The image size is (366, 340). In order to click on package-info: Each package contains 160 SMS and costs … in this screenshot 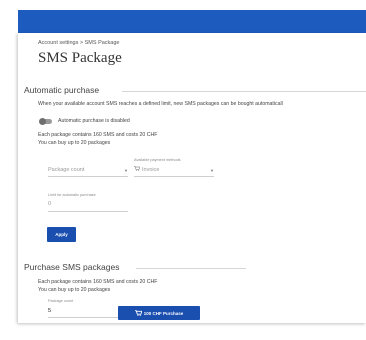, I will do `click(98, 135)`.